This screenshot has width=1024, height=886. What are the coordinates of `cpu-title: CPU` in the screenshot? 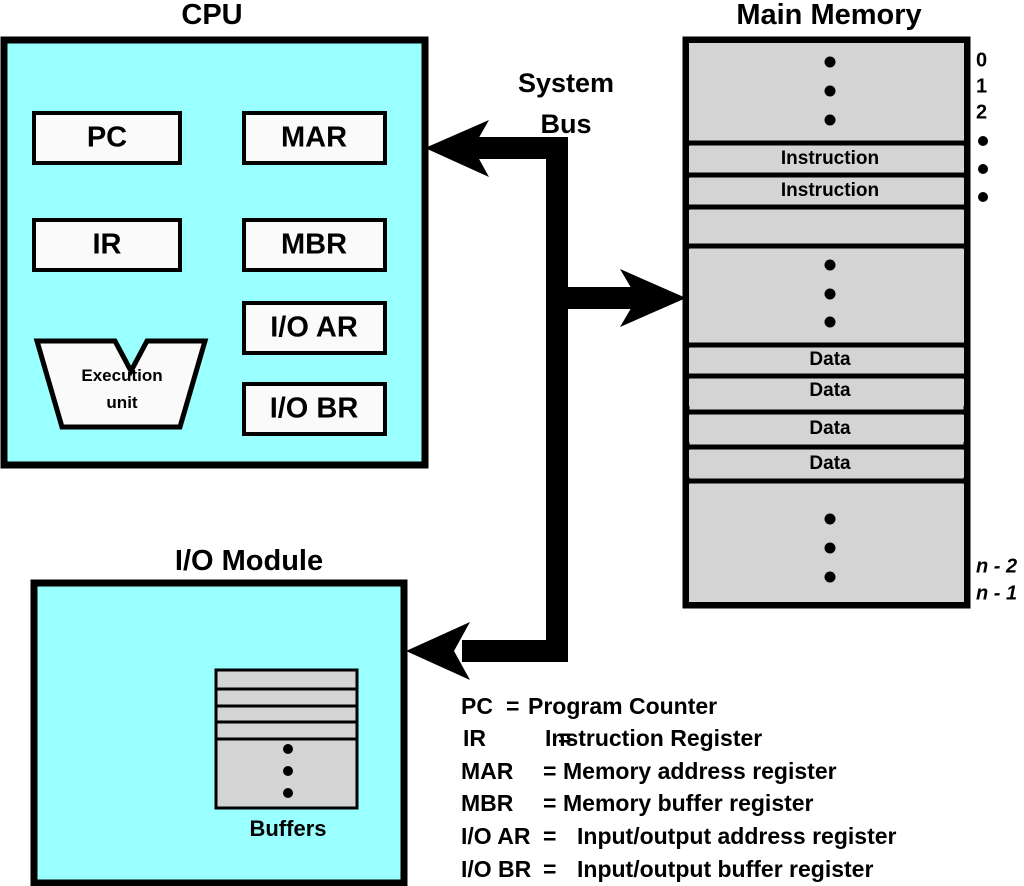 It's located at (211, 15).